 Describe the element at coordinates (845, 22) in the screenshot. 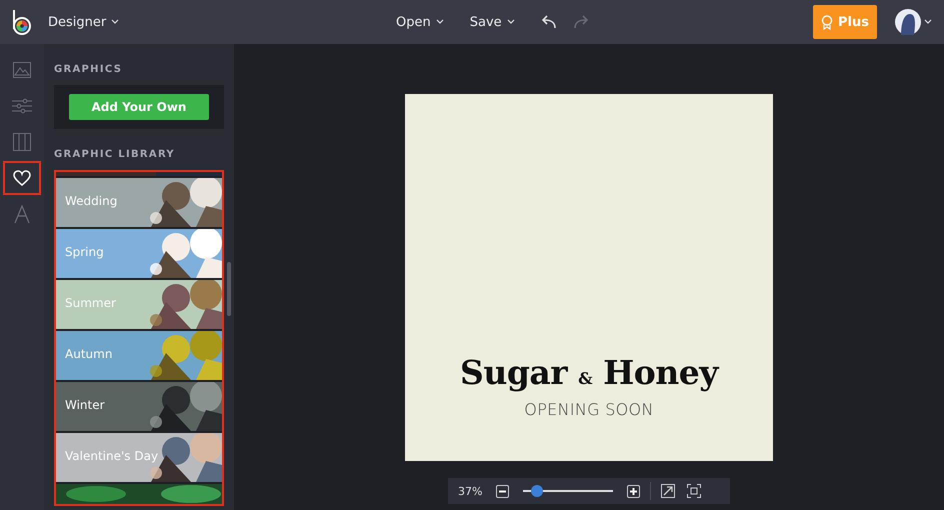

I see `plus-button: Plus` at that location.